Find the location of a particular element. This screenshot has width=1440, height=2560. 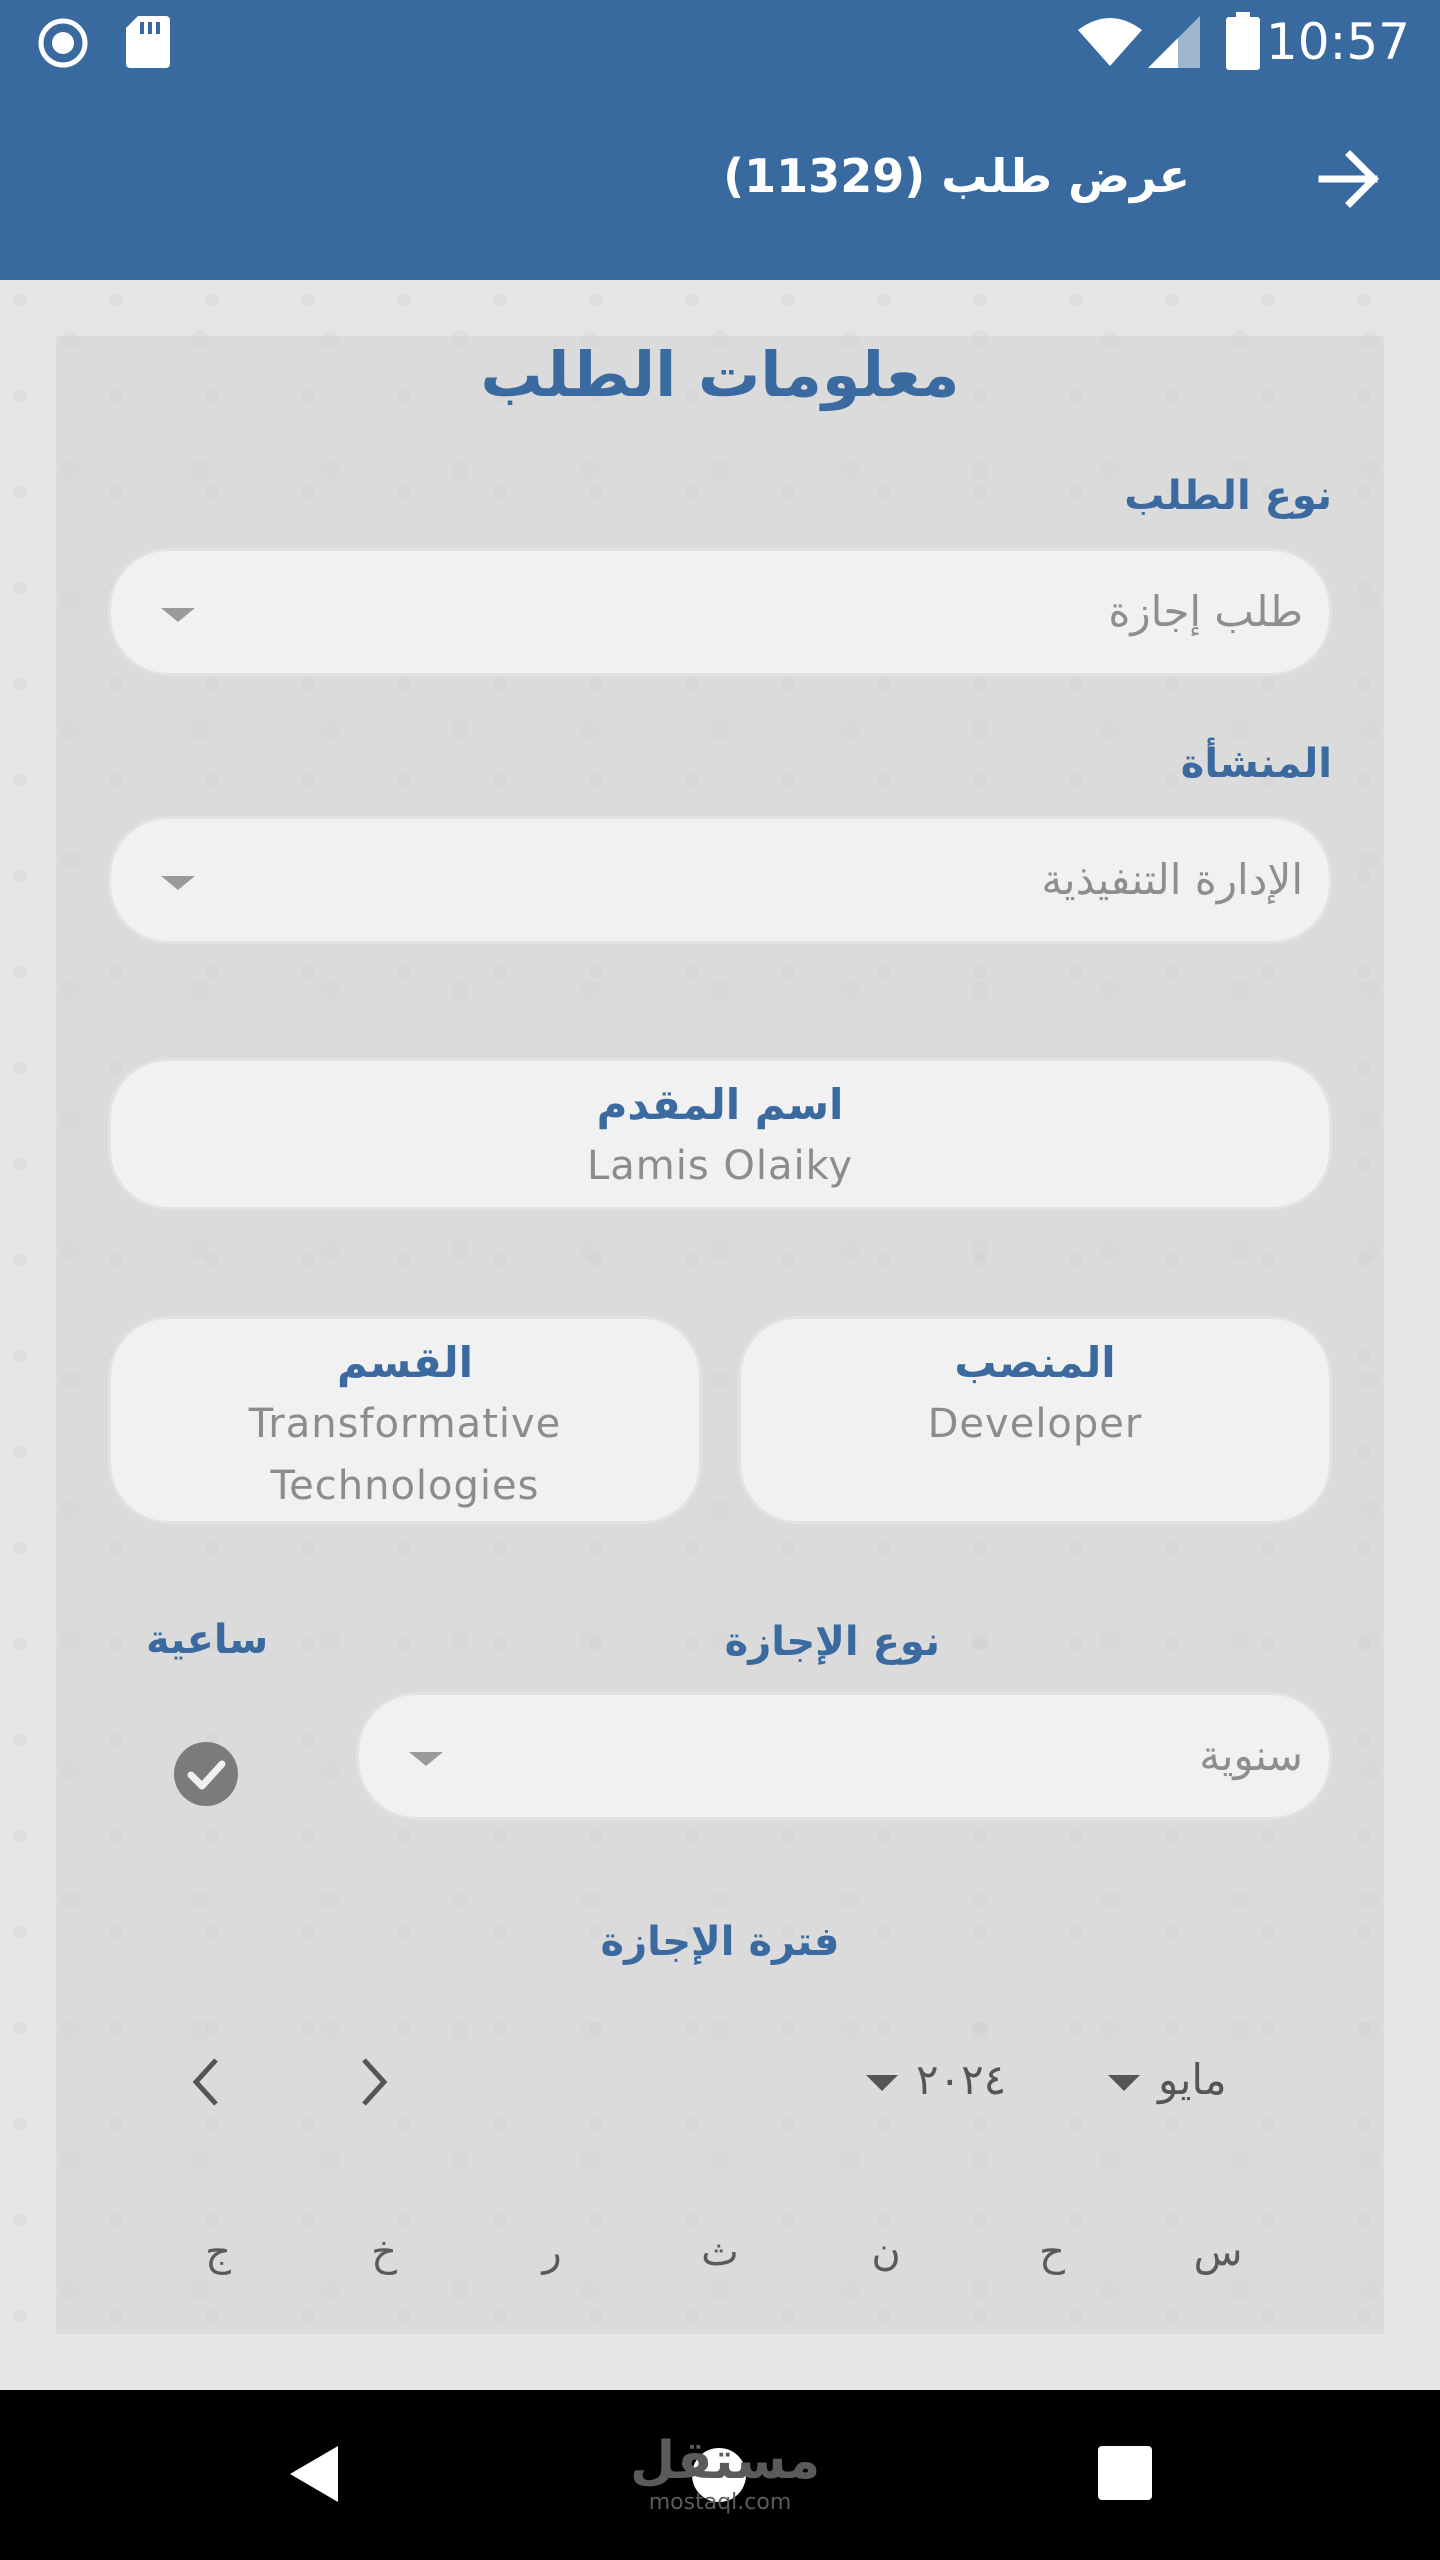

hourly-checkbox is located at coordinates (206, 1774).